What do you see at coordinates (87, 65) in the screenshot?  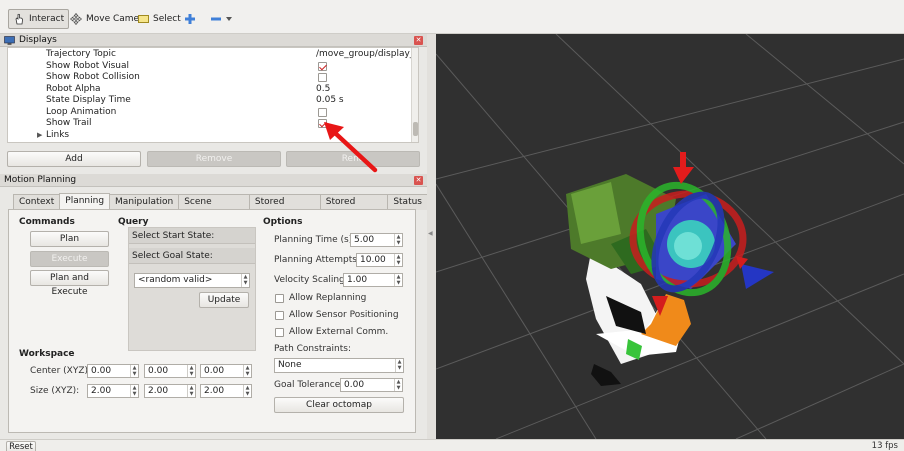 I see `tree-row-label: Show Robot Visual` at bounding box center [87, 65].